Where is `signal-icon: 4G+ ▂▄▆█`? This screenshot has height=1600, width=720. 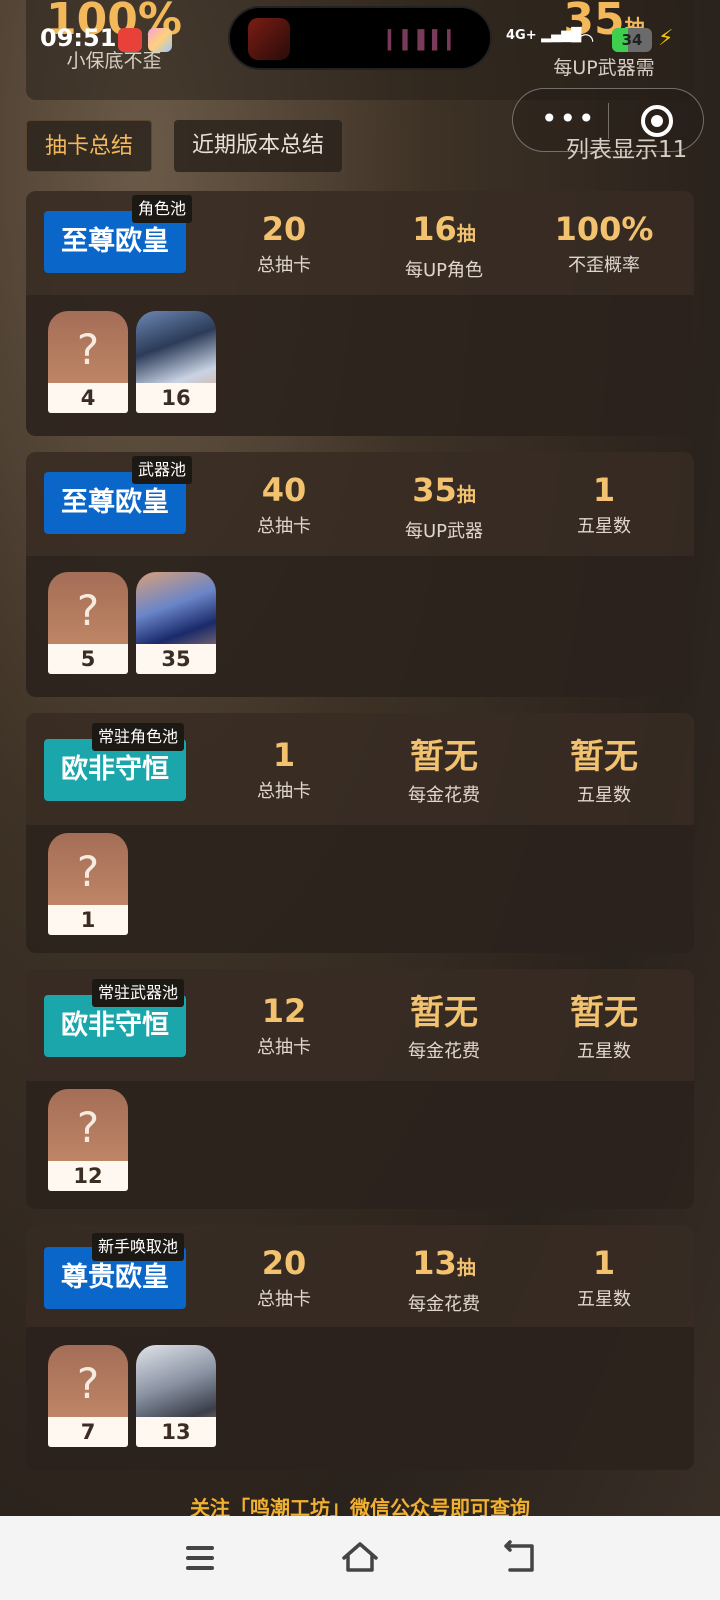
signal-icon: 4G+ ▂▄▆█ is located at coordinates (544, 35).